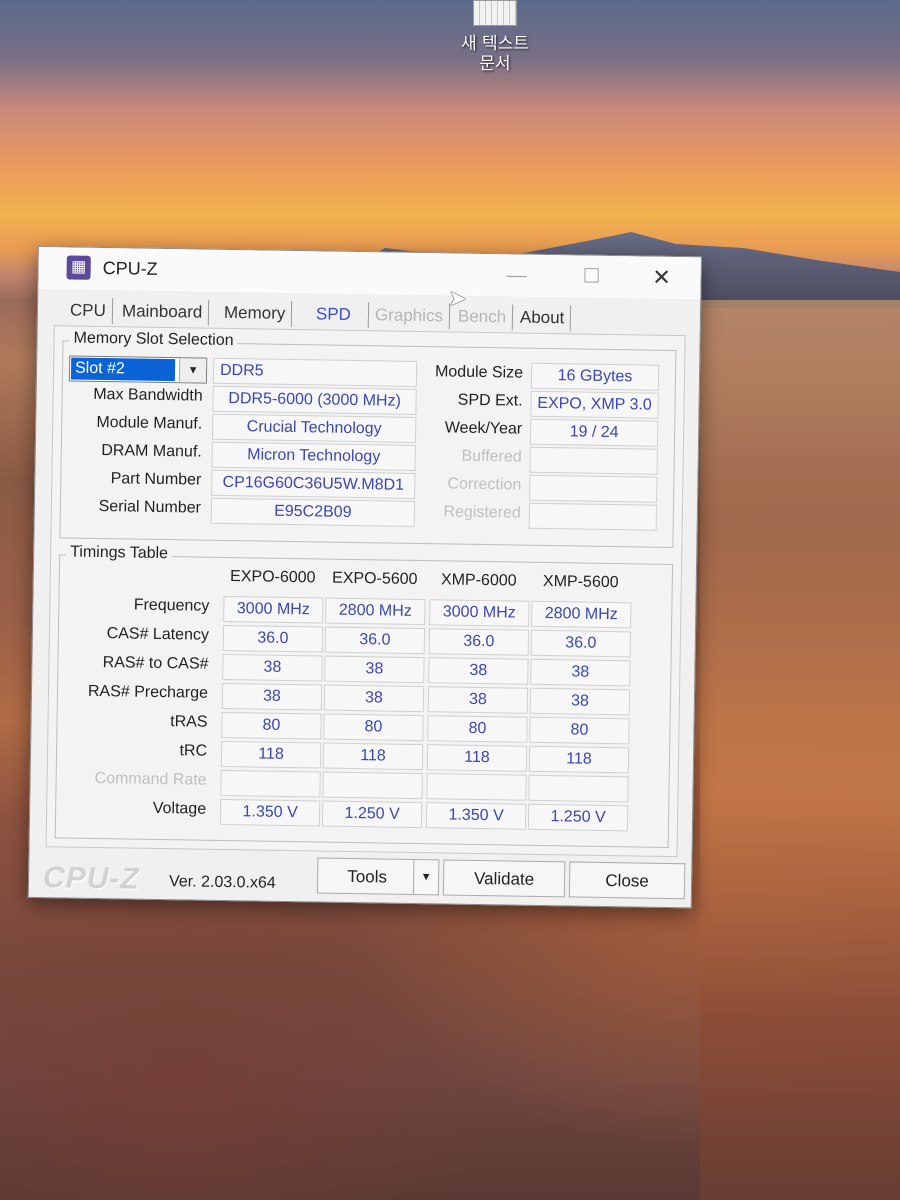 This screenshot has height=1200, width=900. I want to click on validate-button: Validate, so click(504, 878).